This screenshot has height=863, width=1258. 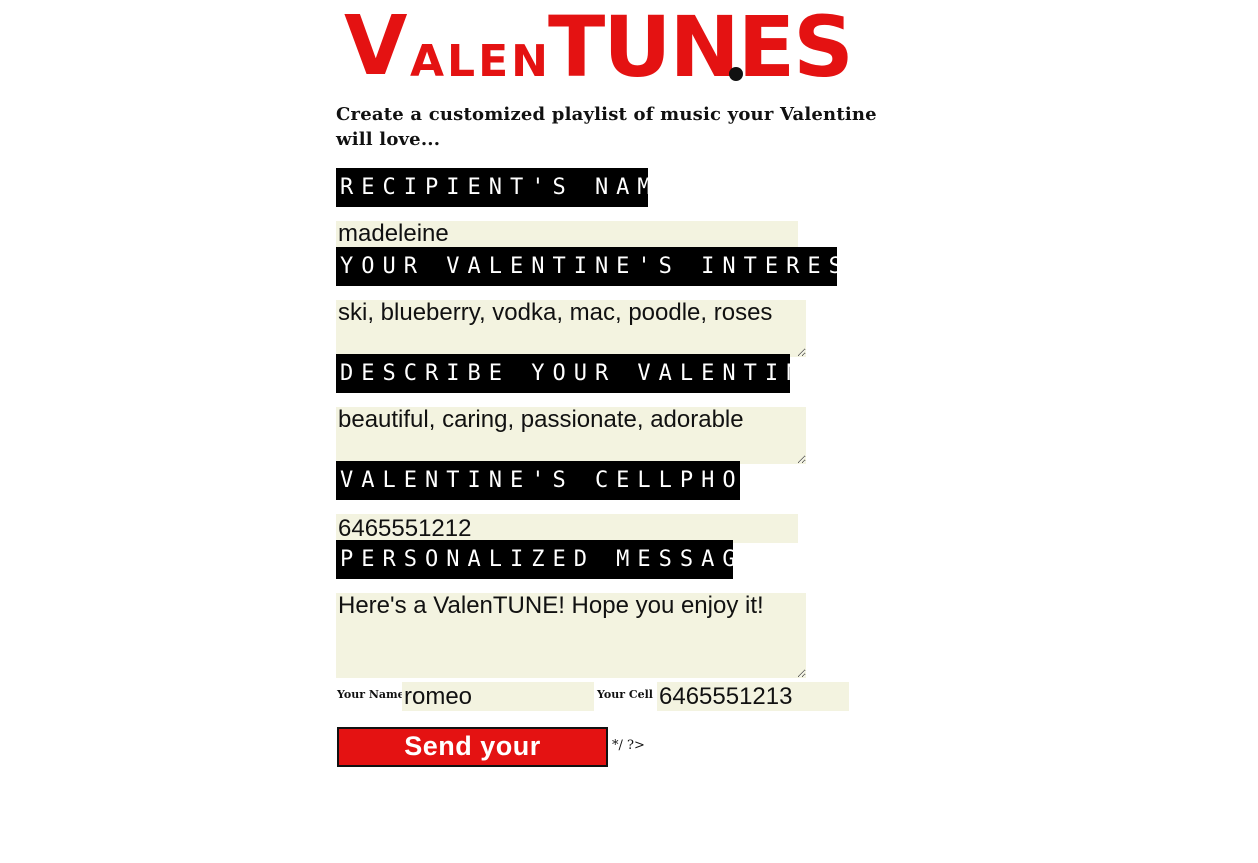 I want to click on logo-dot-icon, so click(x=736, y=74).